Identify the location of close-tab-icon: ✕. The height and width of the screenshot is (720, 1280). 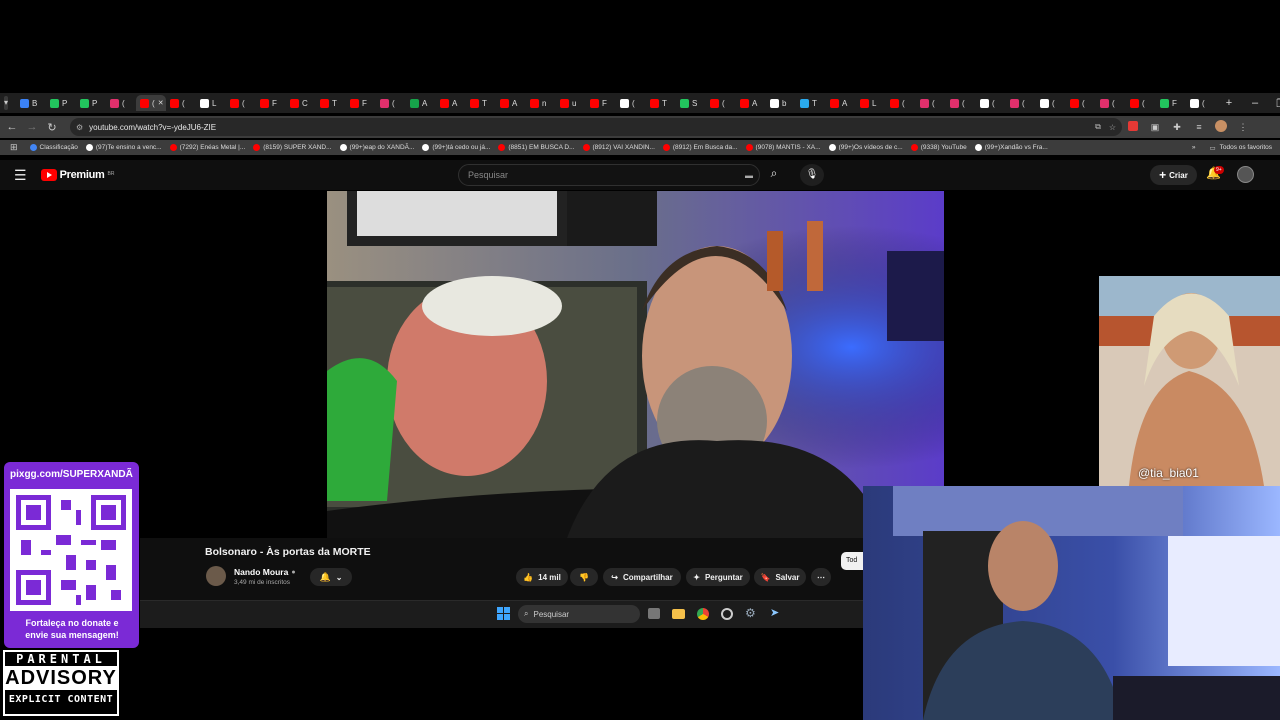
(161, 103).